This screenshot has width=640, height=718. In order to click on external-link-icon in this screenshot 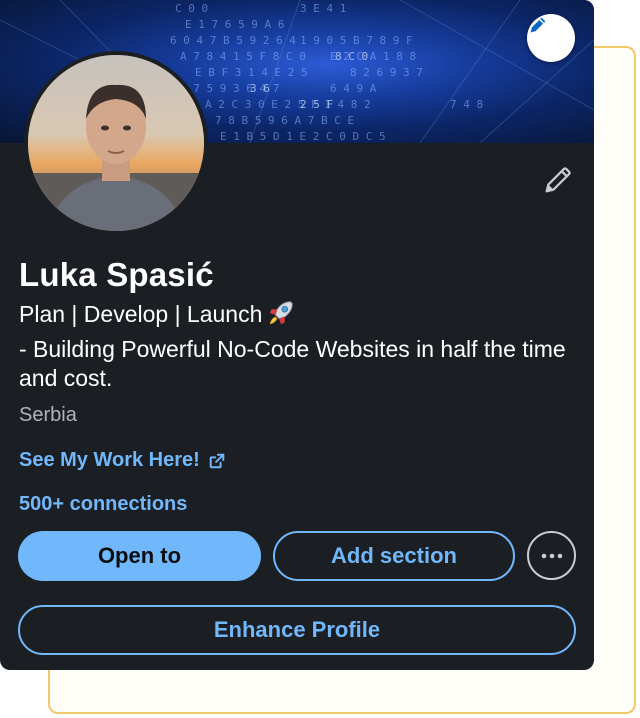, I will do `click(217, 460)`.